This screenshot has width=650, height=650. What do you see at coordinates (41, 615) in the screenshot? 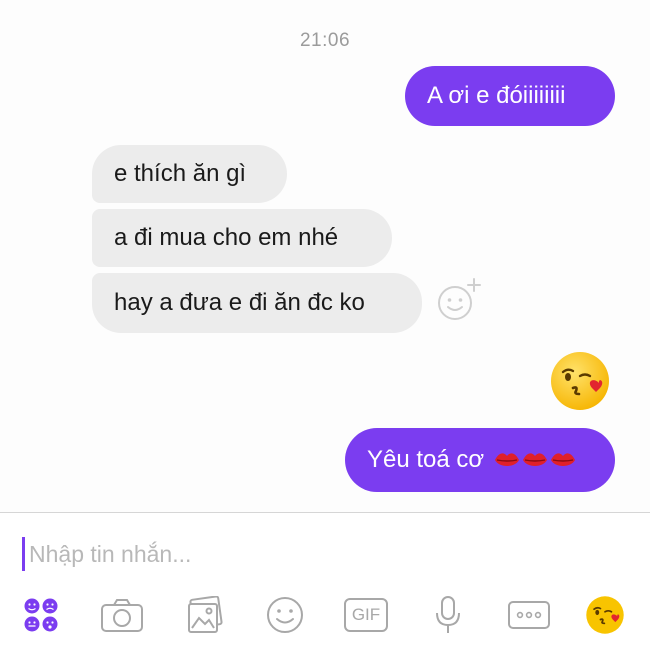
I see `apps-icon` at bounding box center [41, 615].